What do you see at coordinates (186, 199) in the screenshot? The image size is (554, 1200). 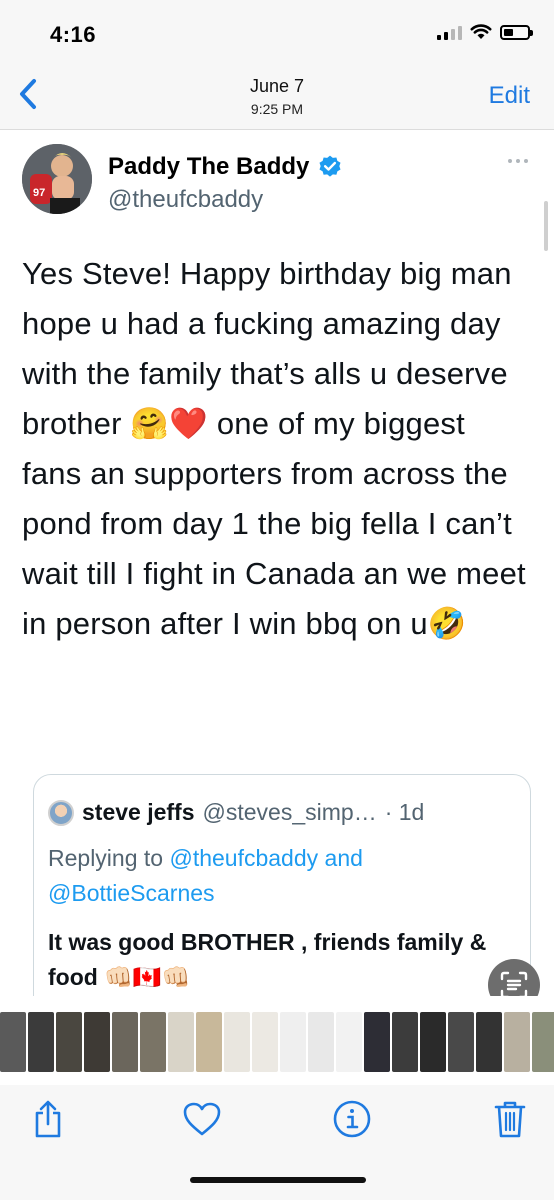 I see `author-handle: @theufcbaddy` at bounding box center [186, 199].